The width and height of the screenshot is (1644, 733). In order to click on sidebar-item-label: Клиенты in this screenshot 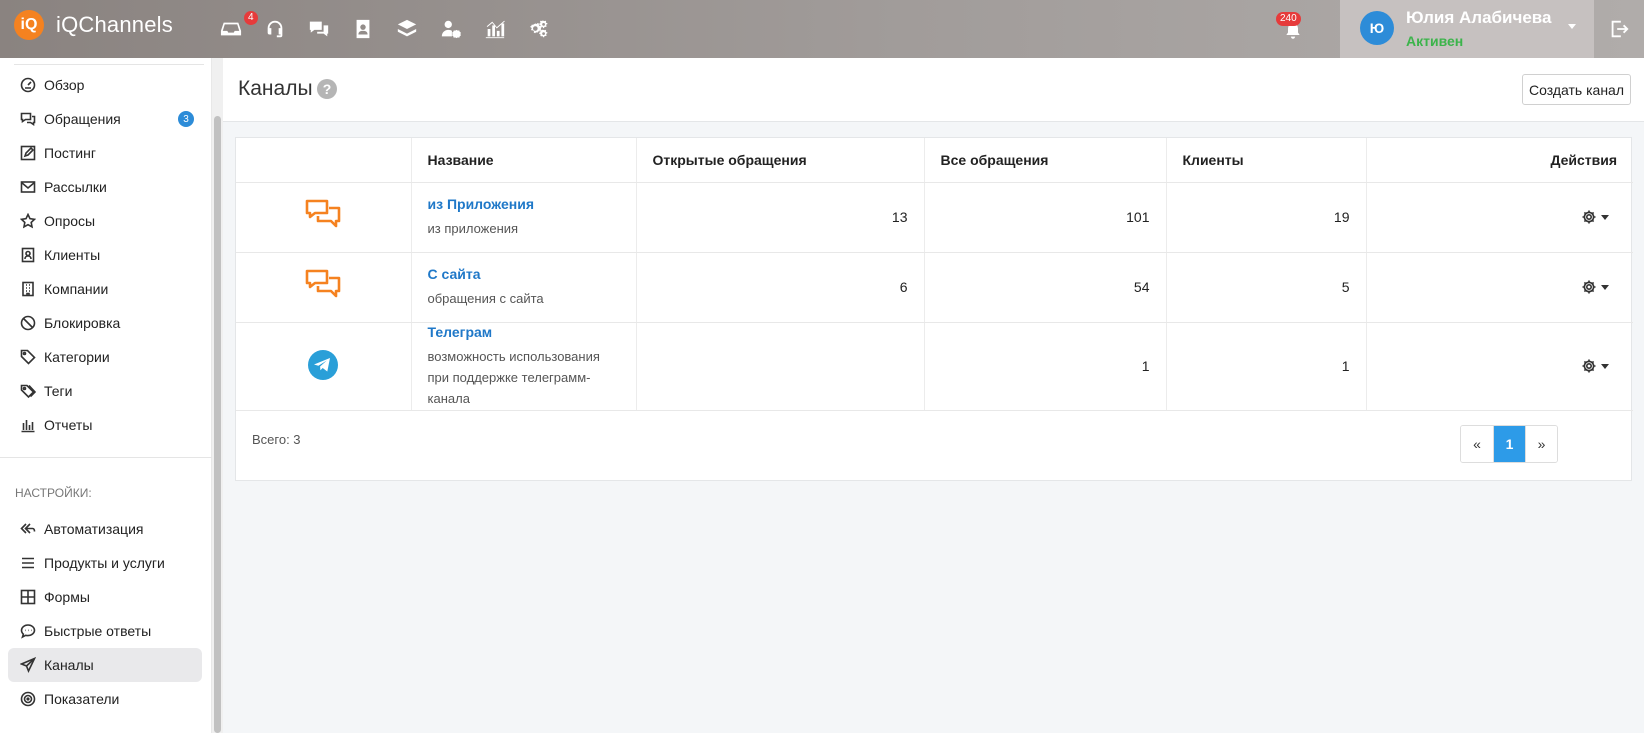, I will do `click(72, 255)`.